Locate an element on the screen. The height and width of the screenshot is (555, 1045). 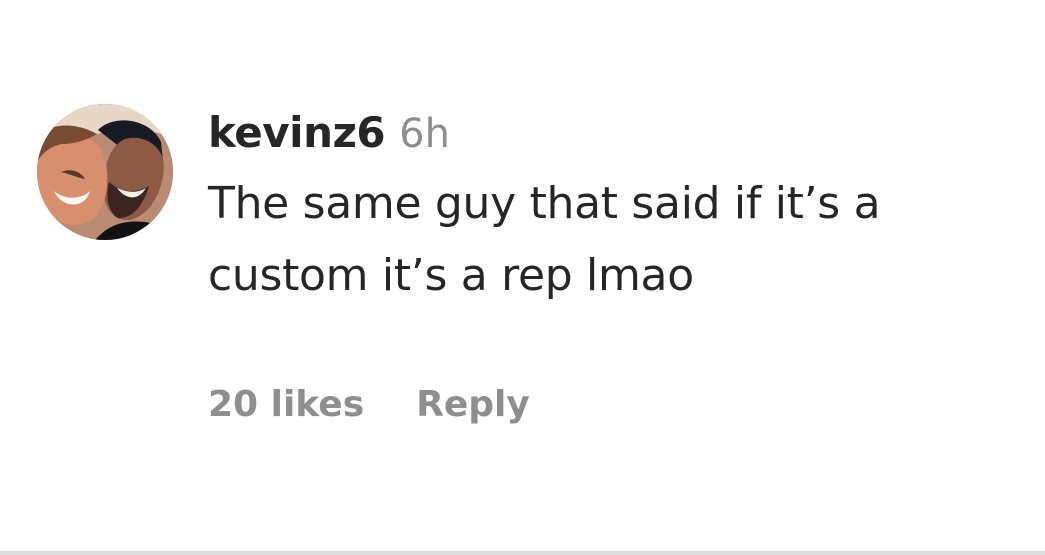
user-avatar is located at coordinates (105, 172).